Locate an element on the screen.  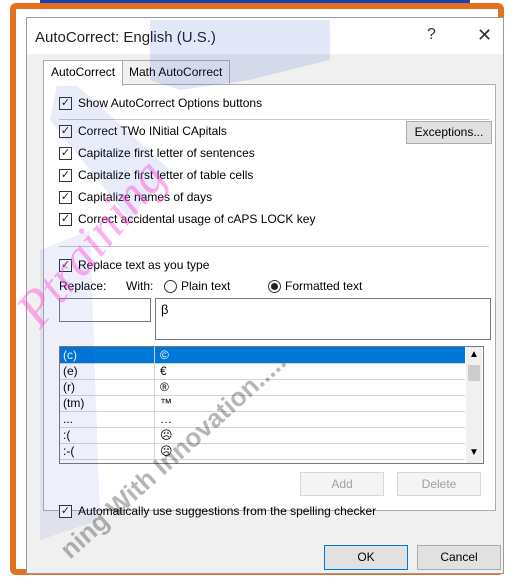
cancel-button: Cancel is located at coordinates (459, 557).